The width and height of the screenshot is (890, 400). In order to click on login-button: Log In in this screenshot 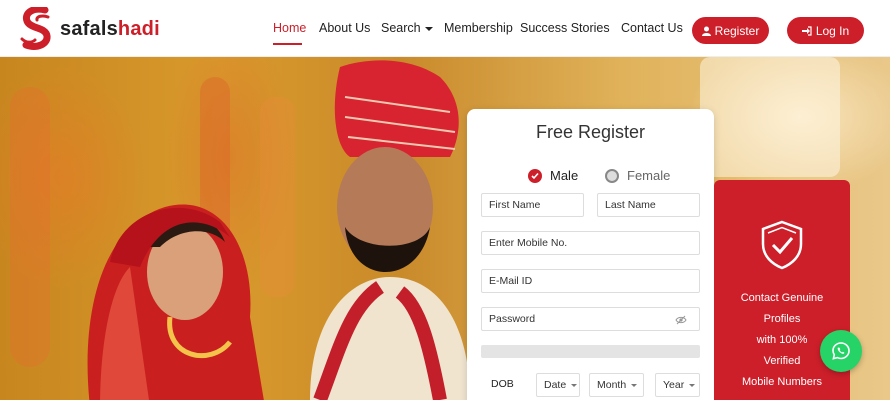, I will do `click(825, 30)`.